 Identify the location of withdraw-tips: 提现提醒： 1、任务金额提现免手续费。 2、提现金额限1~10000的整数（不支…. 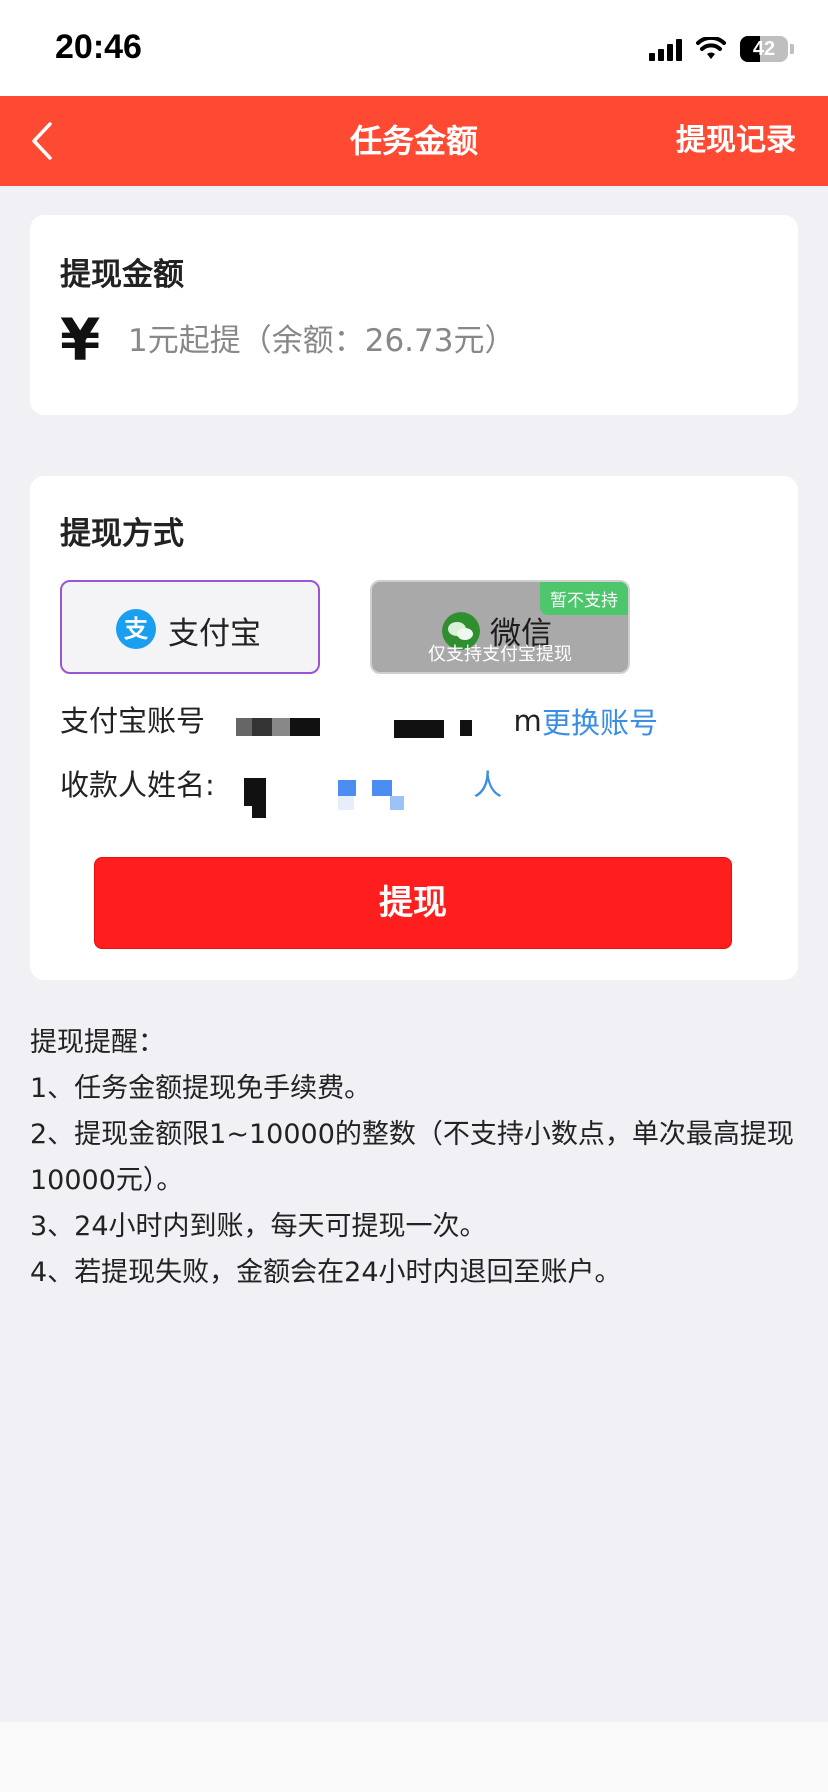
(415, 1158).